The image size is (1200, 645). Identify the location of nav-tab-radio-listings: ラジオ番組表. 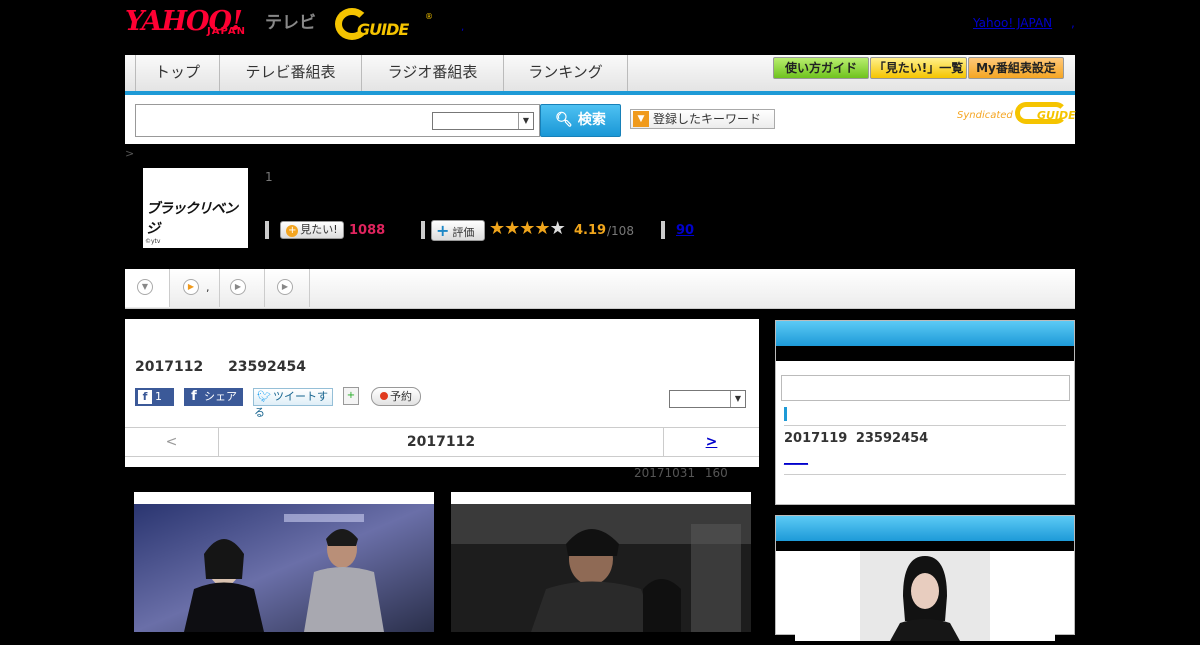
(433, 73).